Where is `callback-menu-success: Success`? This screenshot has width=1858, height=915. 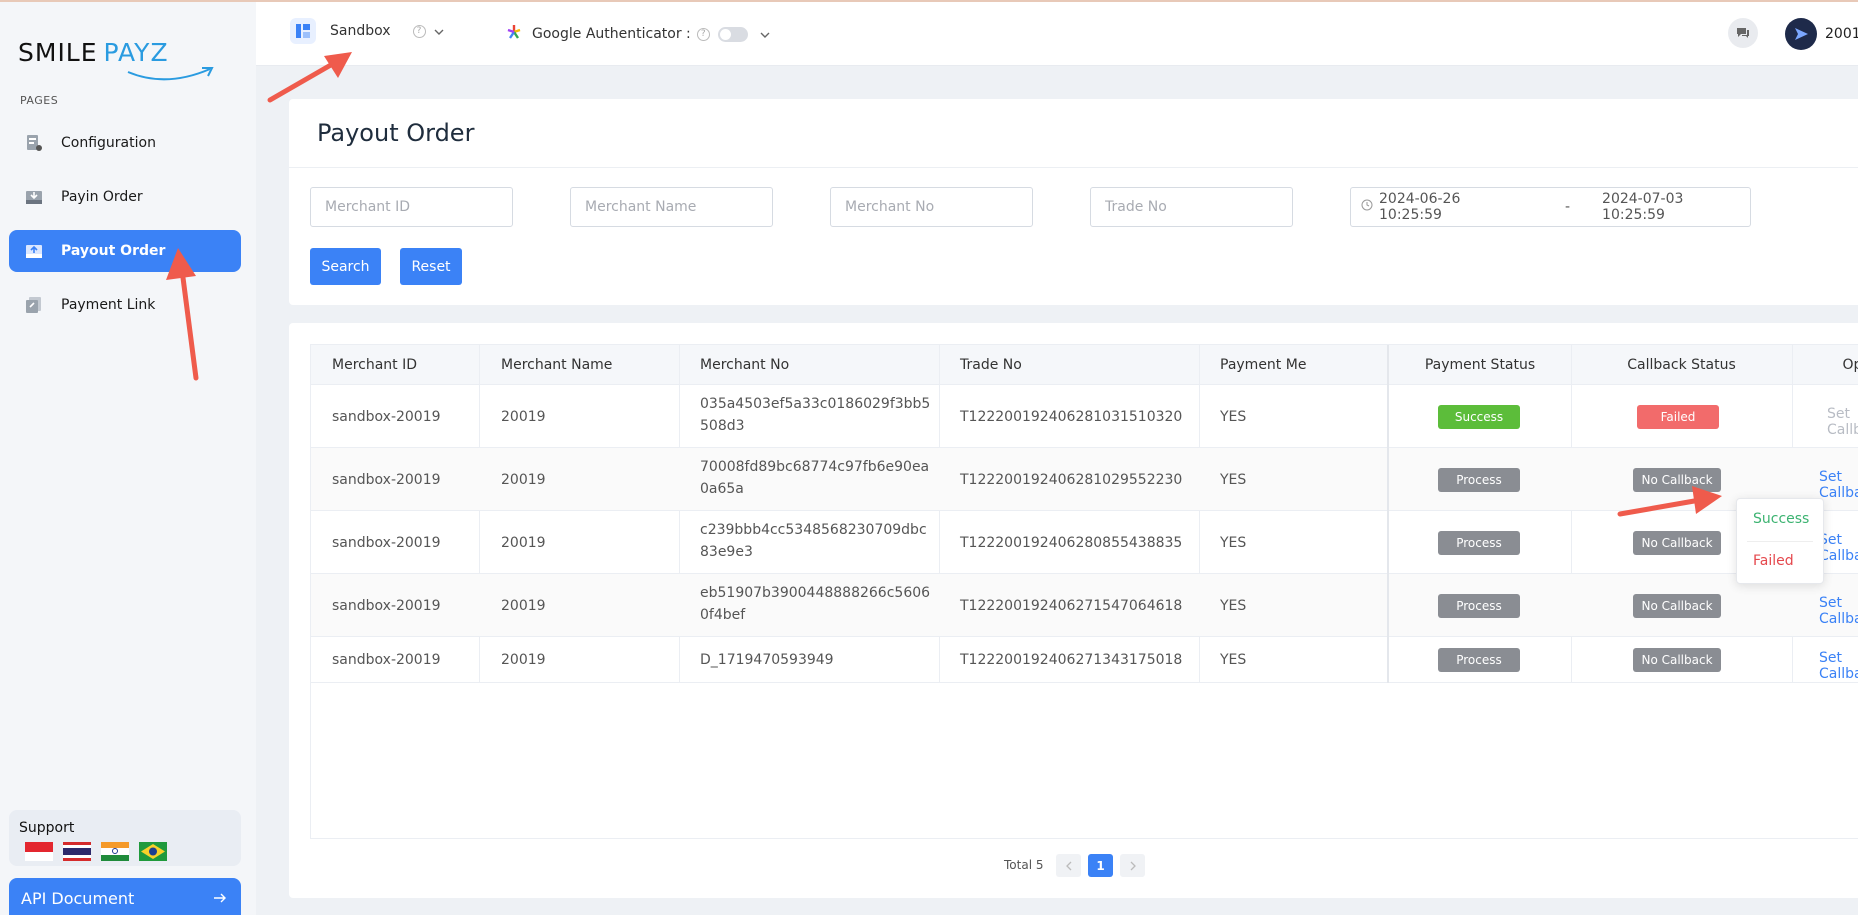 callback-menu-success: Success is located at coordinates (1781, 519).